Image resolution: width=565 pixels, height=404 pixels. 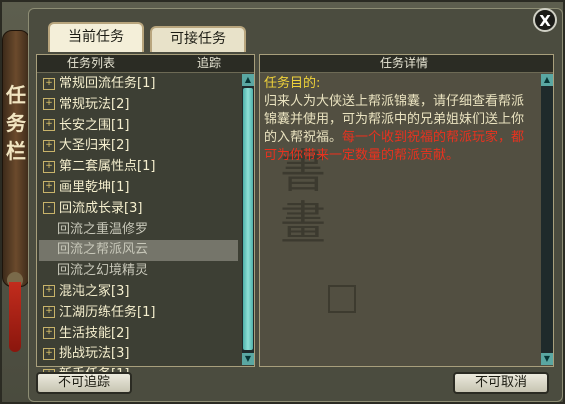 What do you see at coordinates (547, 80) in the screenshot?
I see `detail-scroll-up-arrow: ▲` at bounding box center [547, 80].